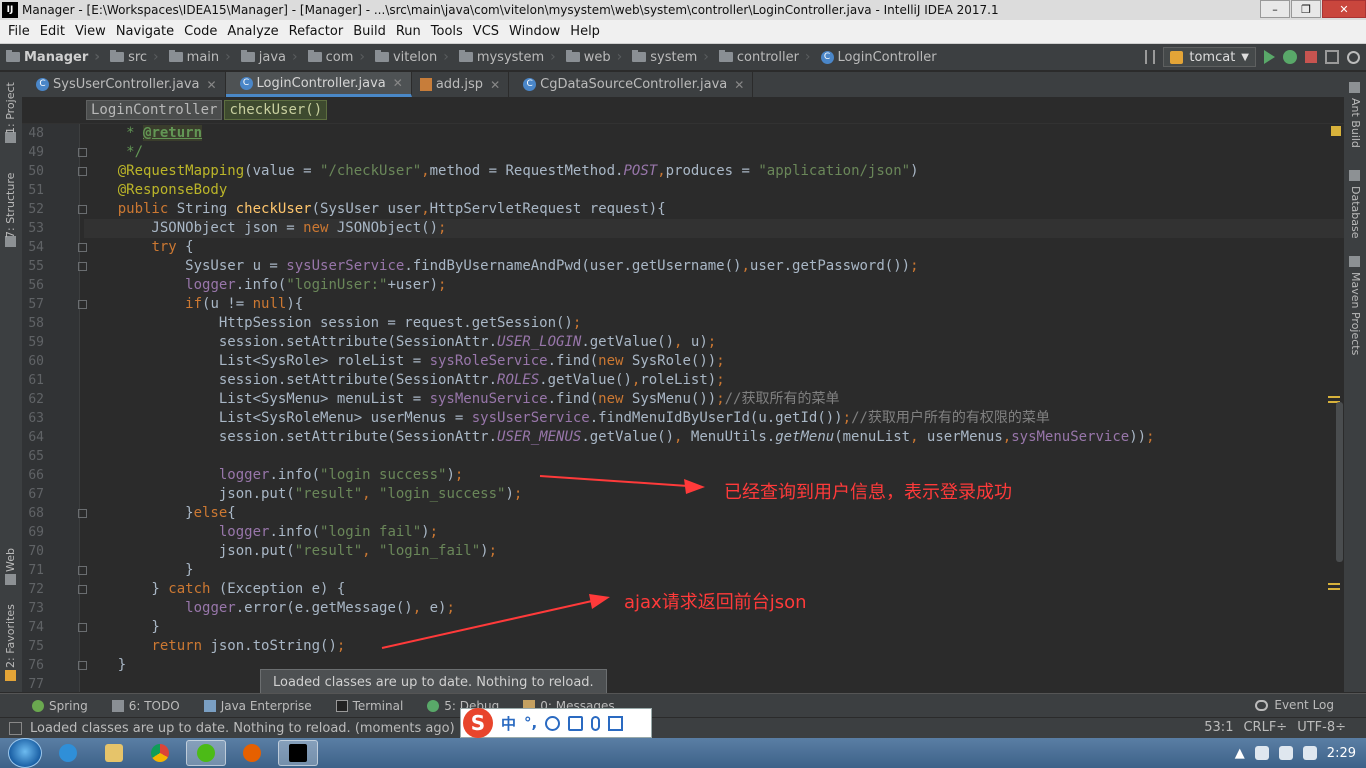 This screenshot has height=768, width=1366. I want to click on tool-tab-ant-build: Ant Build, so click(1355, 123).